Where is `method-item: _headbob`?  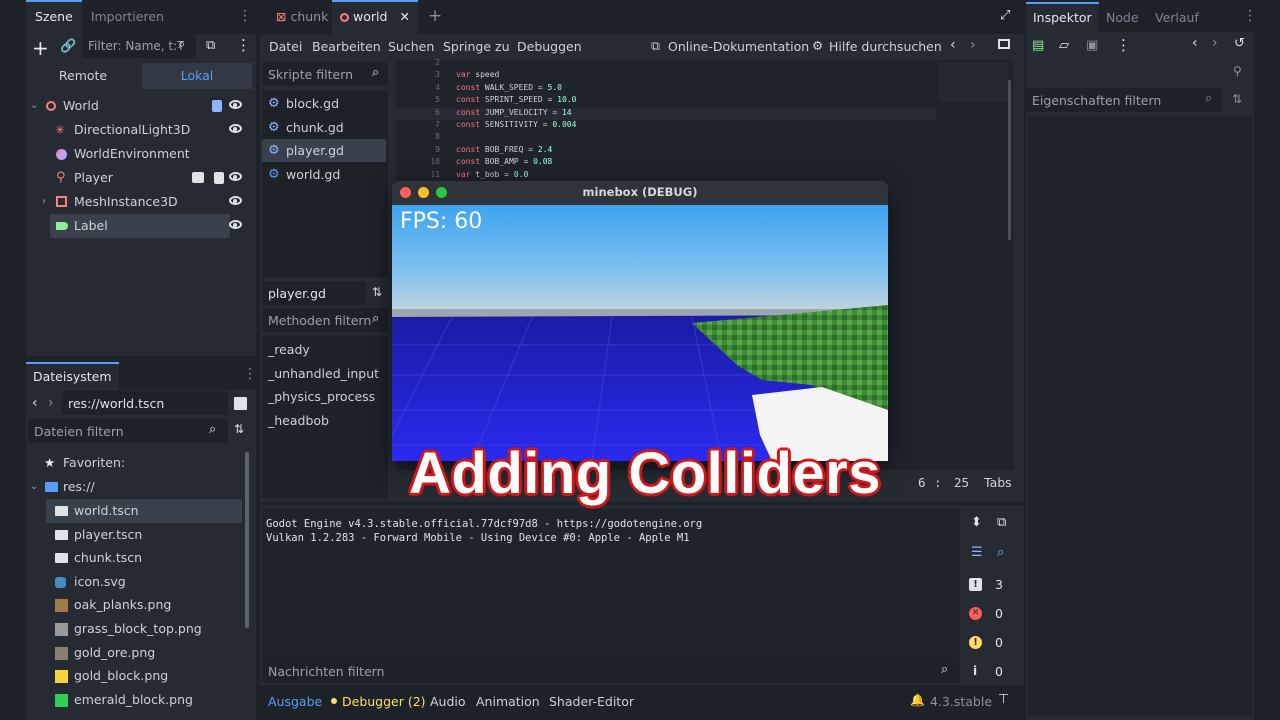 method-item: _headbob is located at coordinates (298, 420).